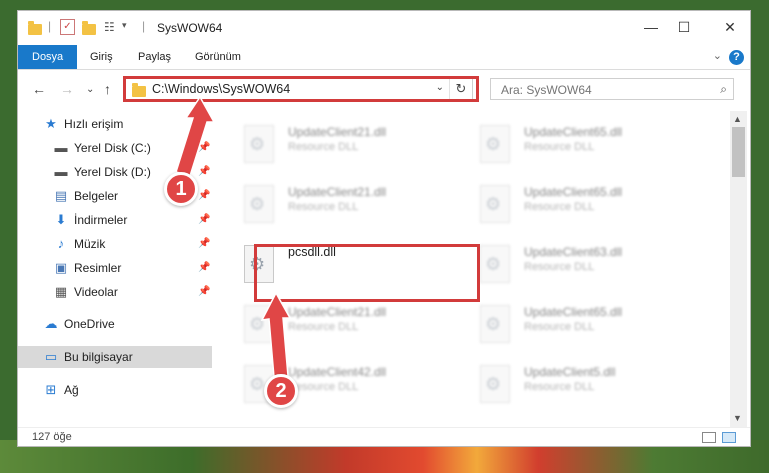 This screenshot has width=769, height=473. What do you see at coordinates (570, 372) in the screenshot?
I see `file-name: UpdateClient5.dll` at bounding box center [570, 372].